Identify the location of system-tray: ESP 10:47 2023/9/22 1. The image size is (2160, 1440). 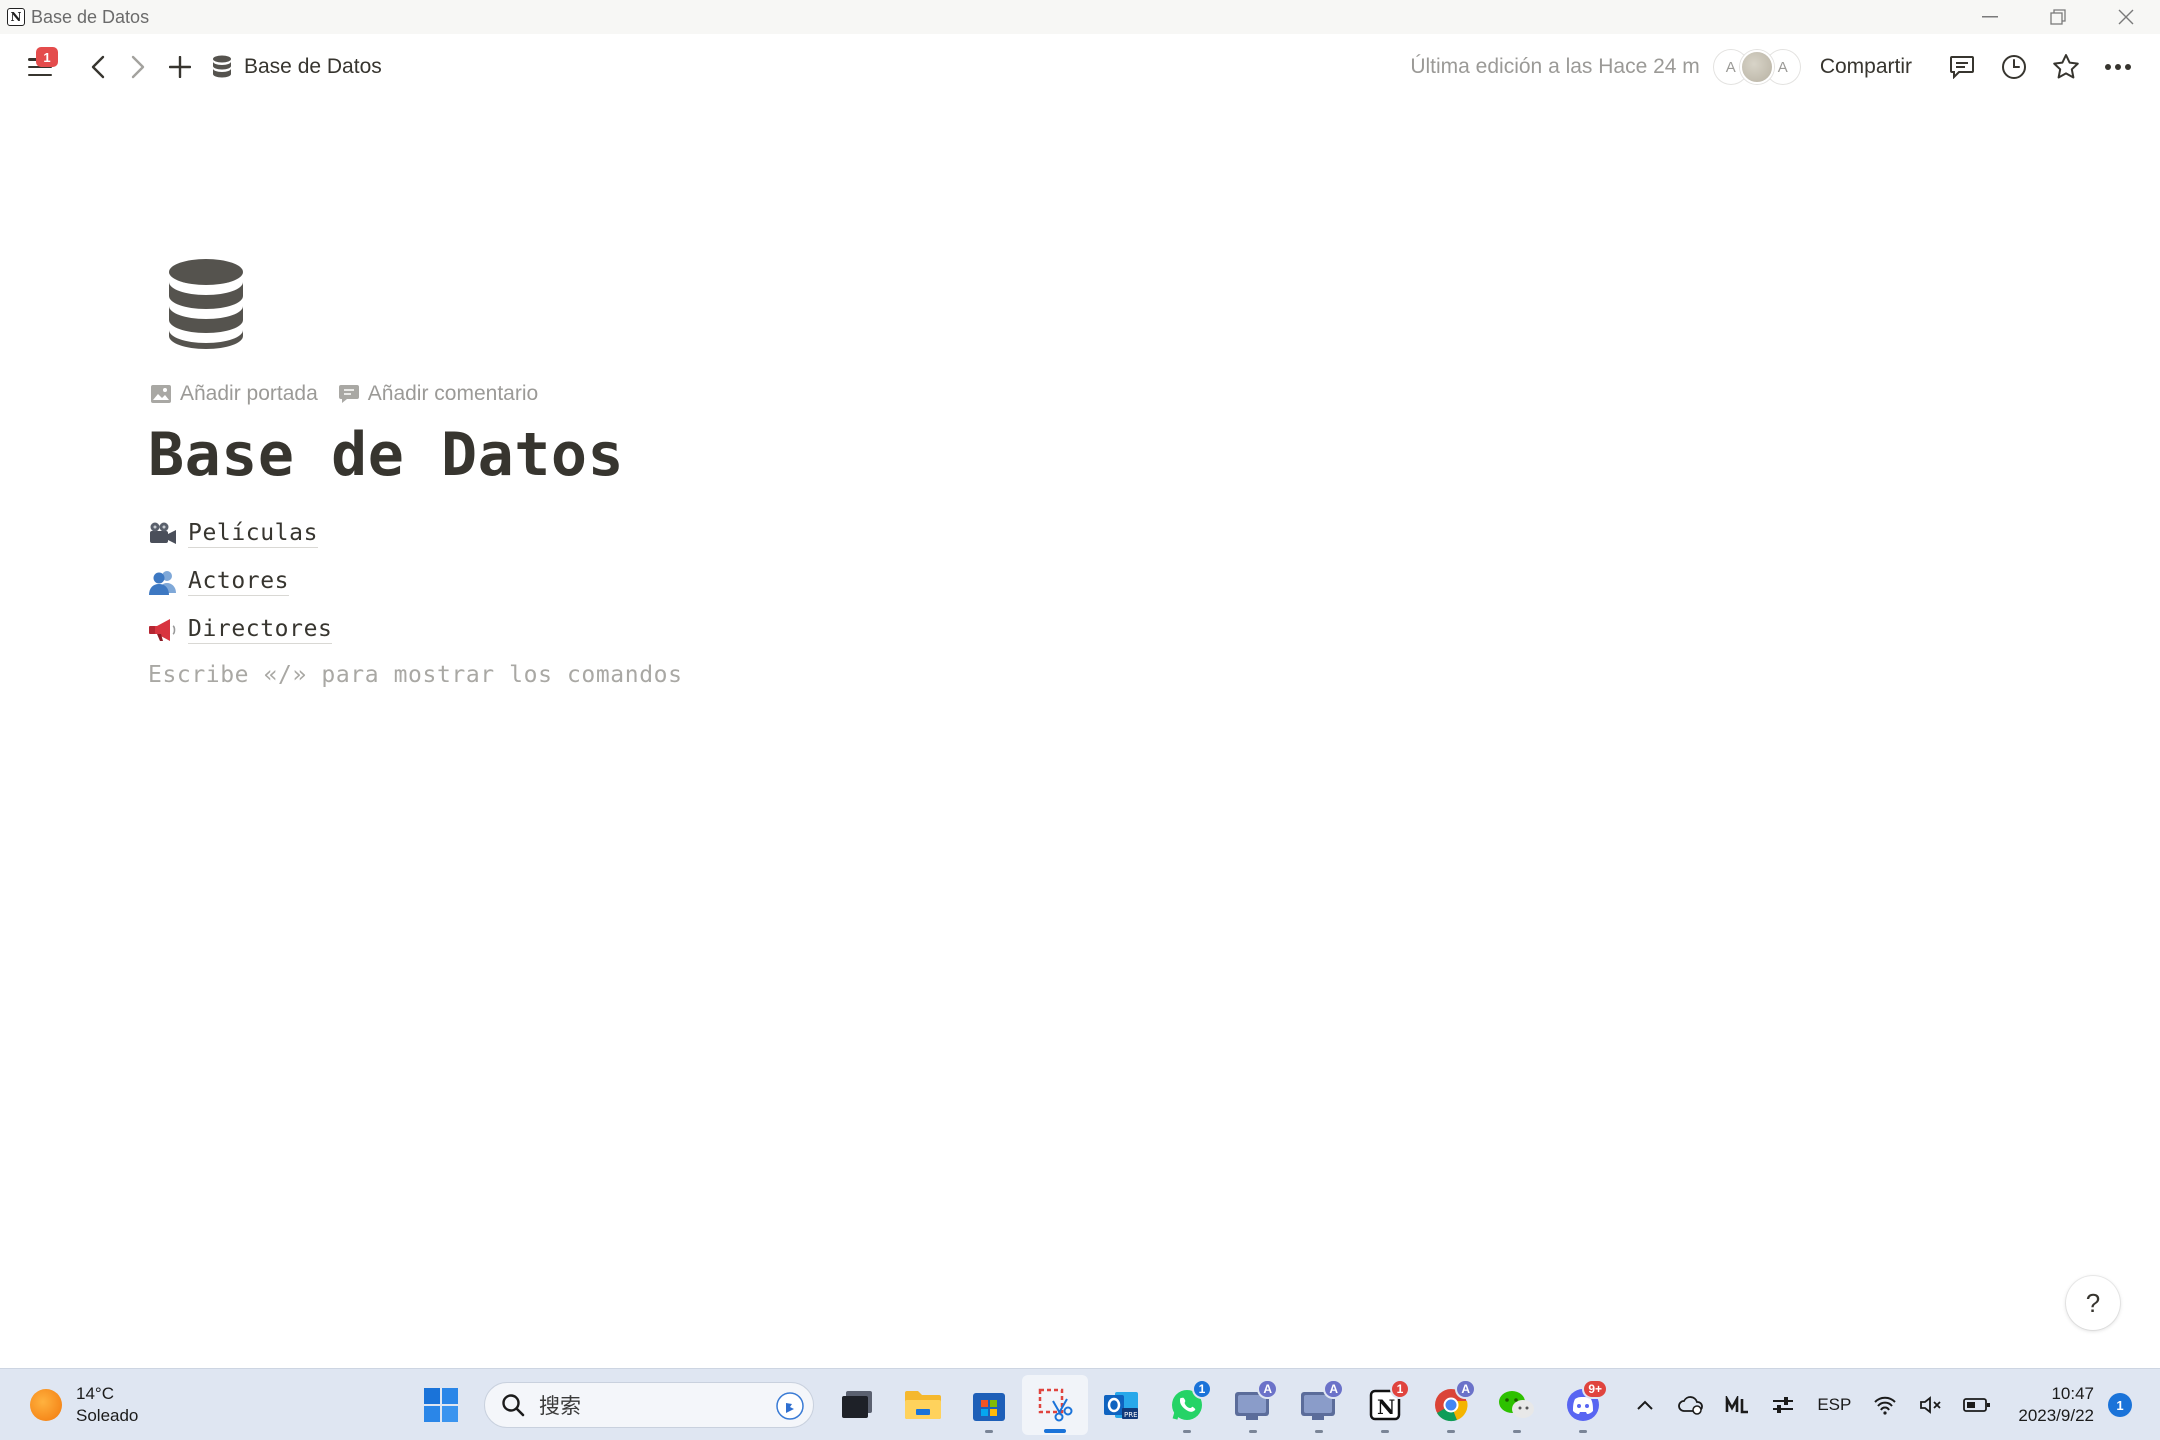
(1891, 1404).